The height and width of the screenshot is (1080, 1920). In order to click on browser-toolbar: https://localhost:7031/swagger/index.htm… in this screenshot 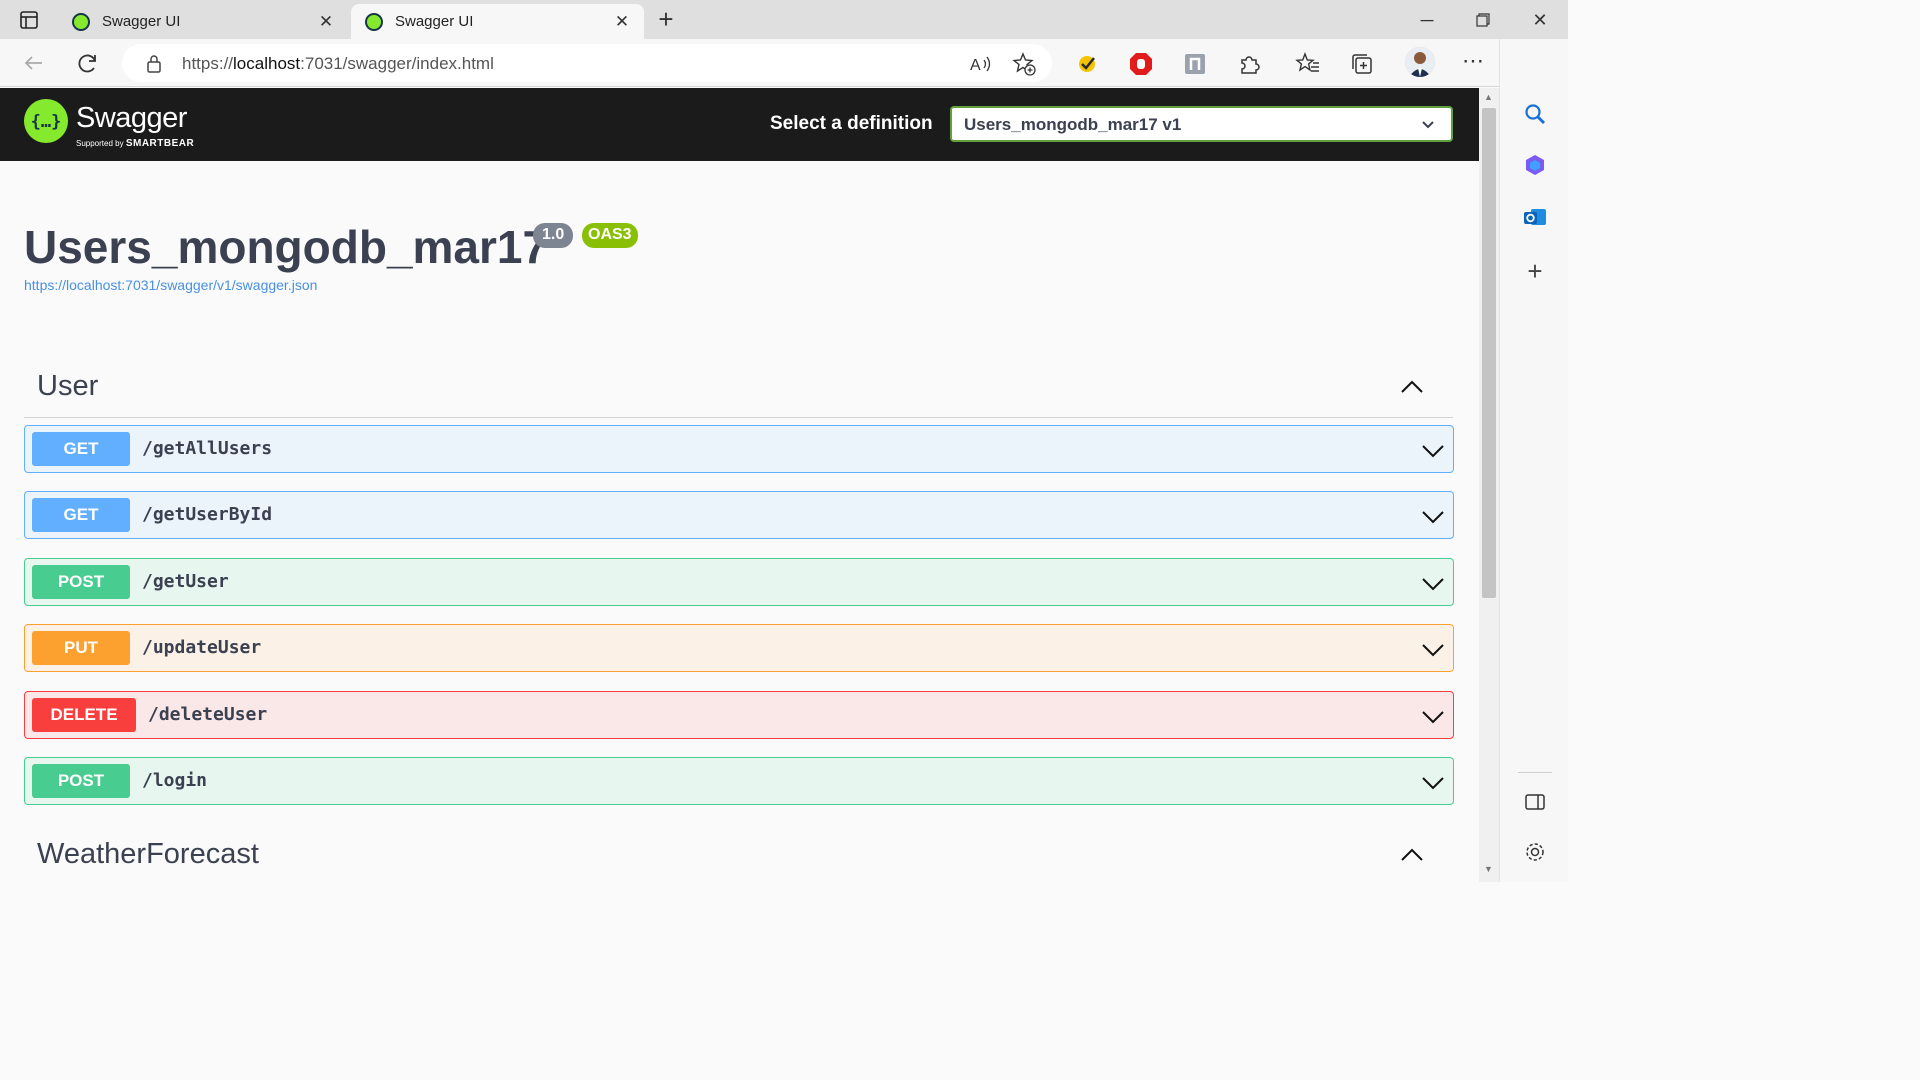, I will do `click(784, 63)`.